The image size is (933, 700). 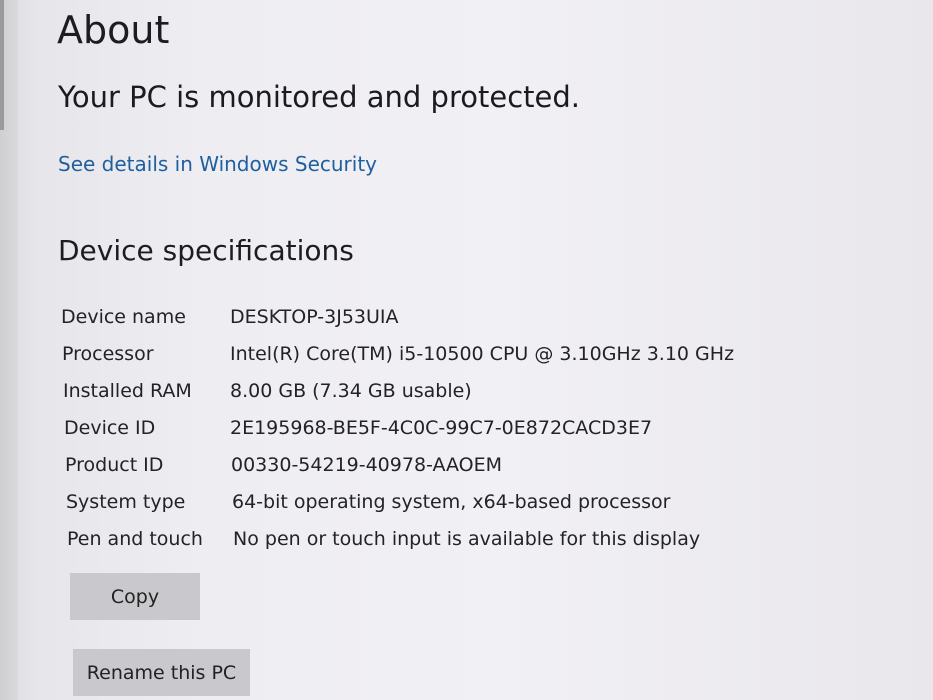 I want to click on windows-security-link: See details in Windows Security, so click(x=217, y=164).